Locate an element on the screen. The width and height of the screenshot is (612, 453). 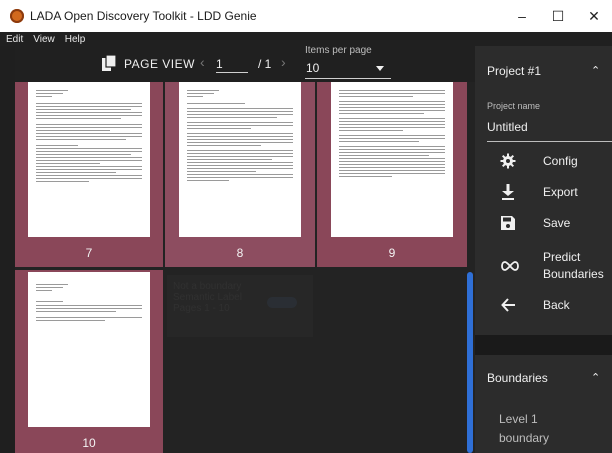
save-button: Save is located at coordinates (543, 223).